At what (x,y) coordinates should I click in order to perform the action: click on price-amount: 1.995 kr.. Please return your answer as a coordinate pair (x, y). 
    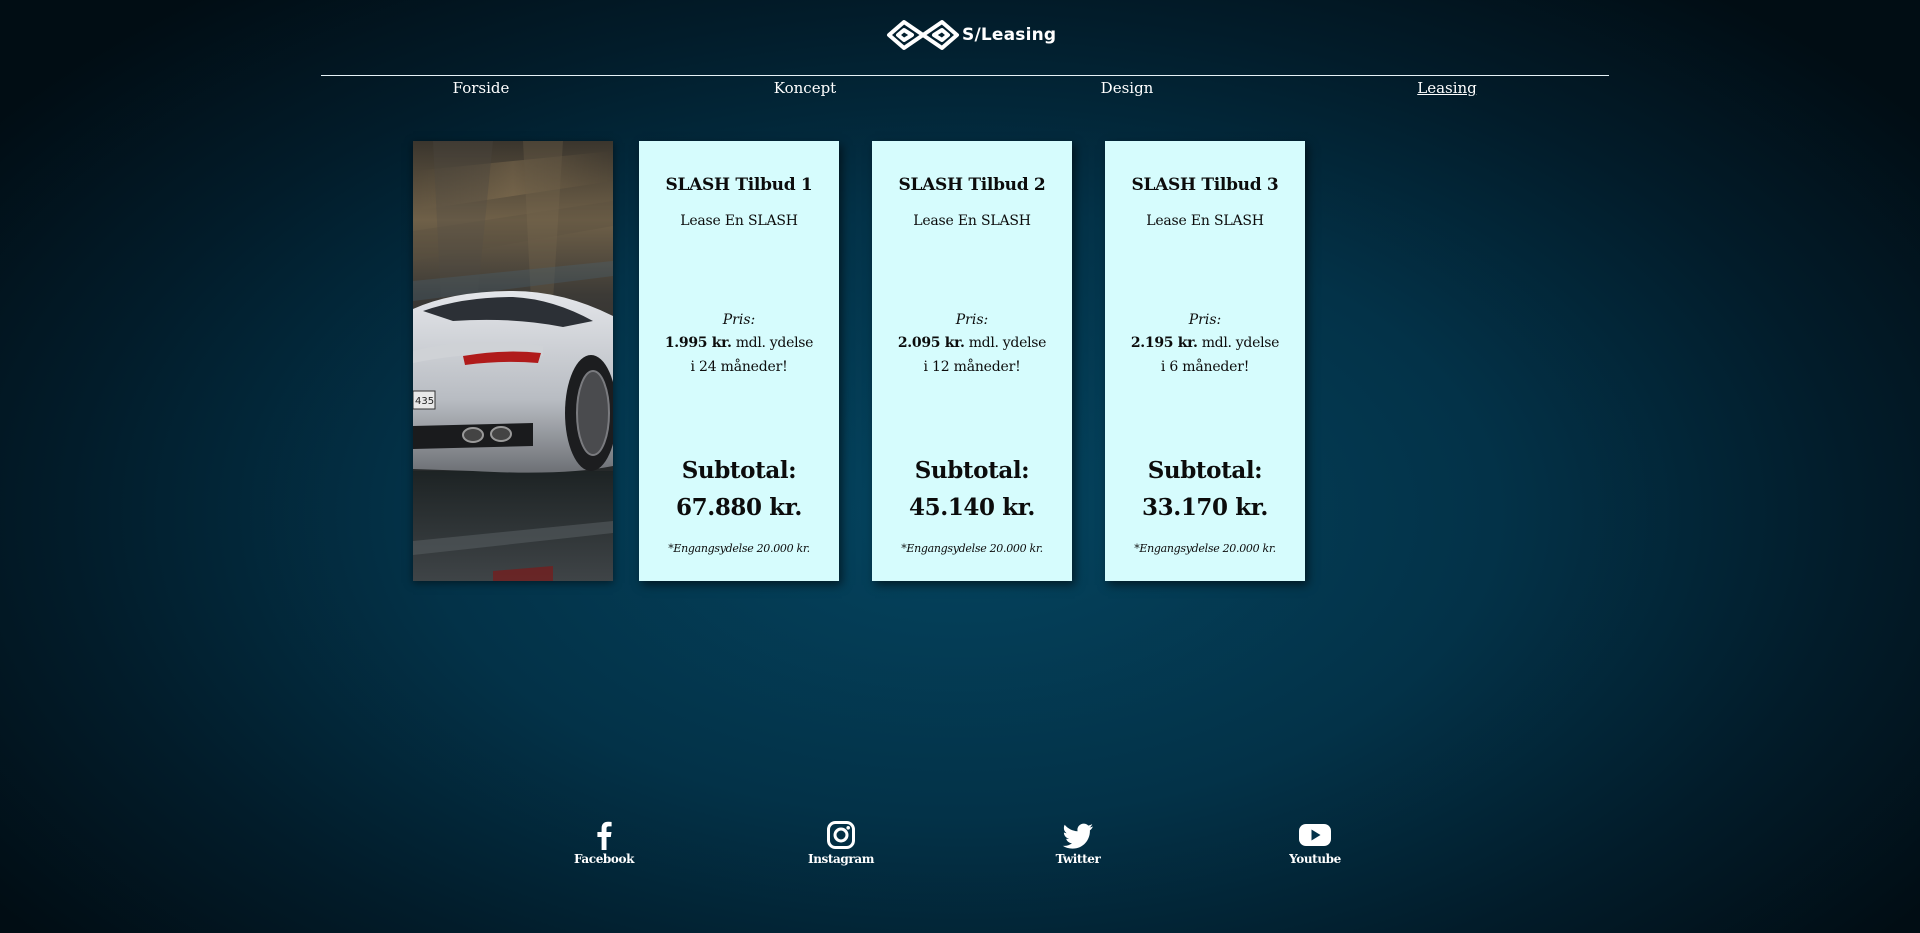
    Looking at the image, I should click on (698, 343).